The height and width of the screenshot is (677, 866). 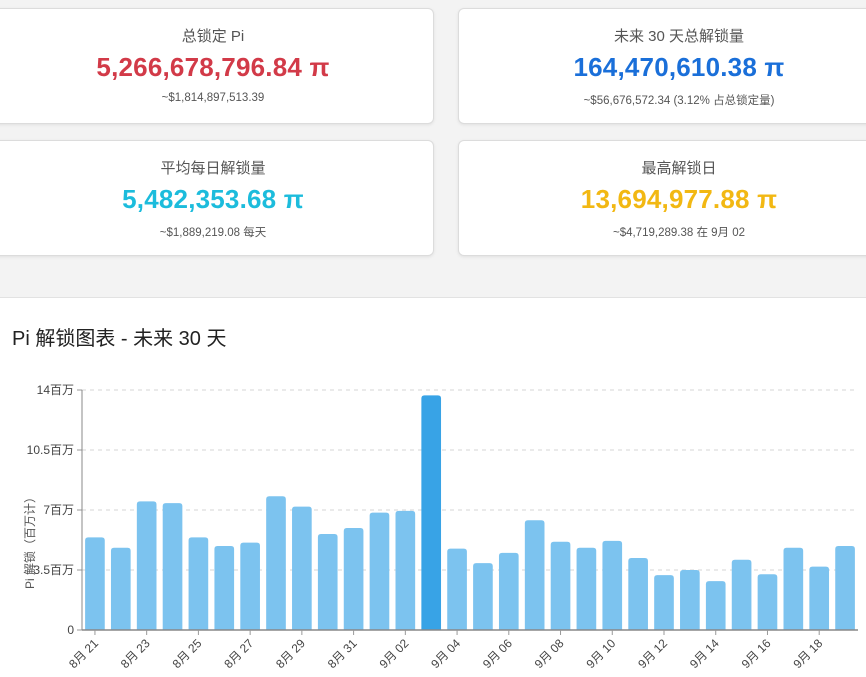 What do you see at coordinates (70, 630) in the screenshot?
I see `y-tick-label: 0` at bounding box center [70, 630].